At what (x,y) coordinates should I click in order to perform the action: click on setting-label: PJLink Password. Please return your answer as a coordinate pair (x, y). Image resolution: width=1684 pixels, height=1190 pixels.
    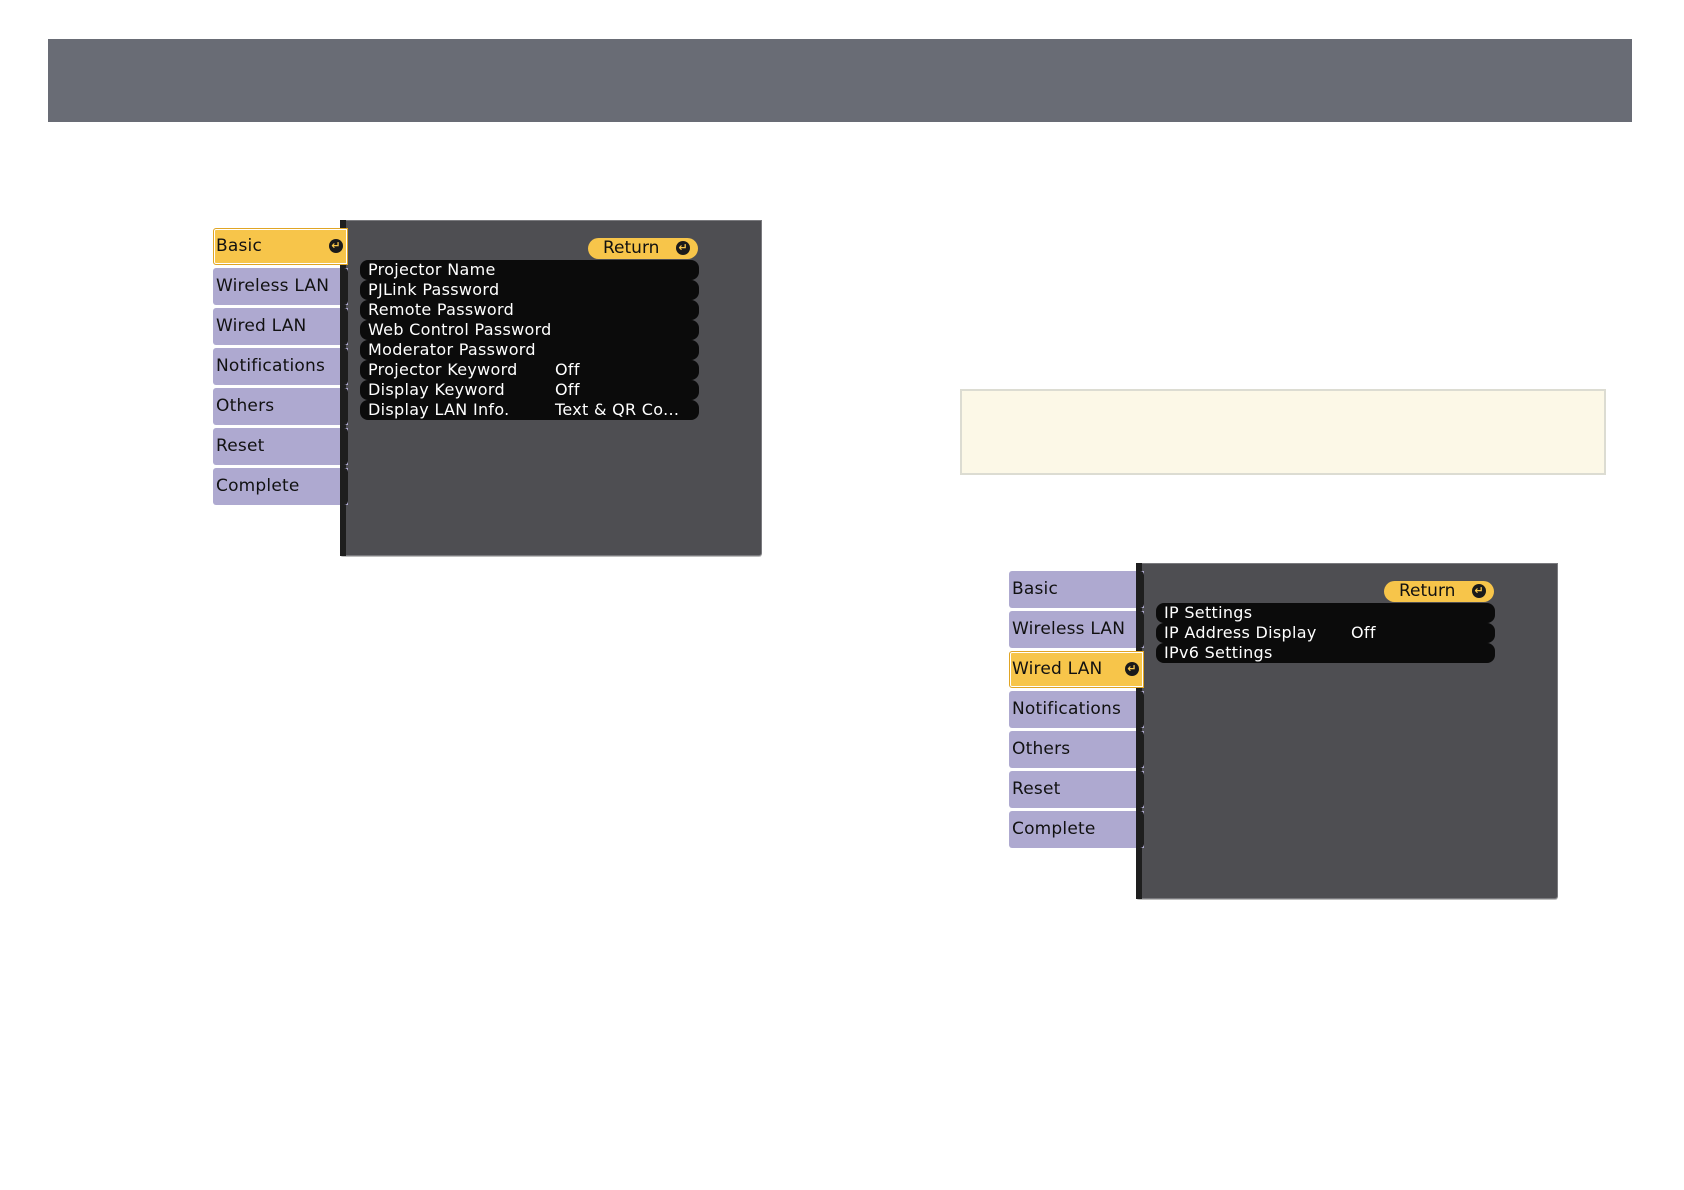
    Looking at the image, I should click on (434, 289).